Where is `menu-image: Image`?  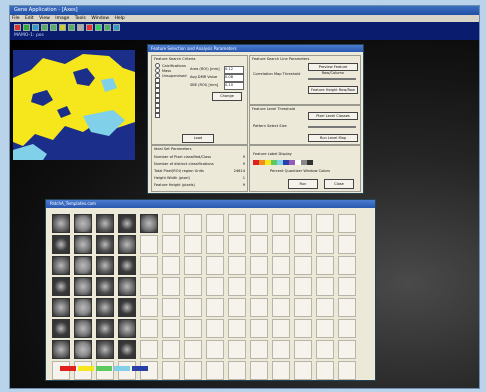 menu-image: Image is located at coordinates (62, 18).